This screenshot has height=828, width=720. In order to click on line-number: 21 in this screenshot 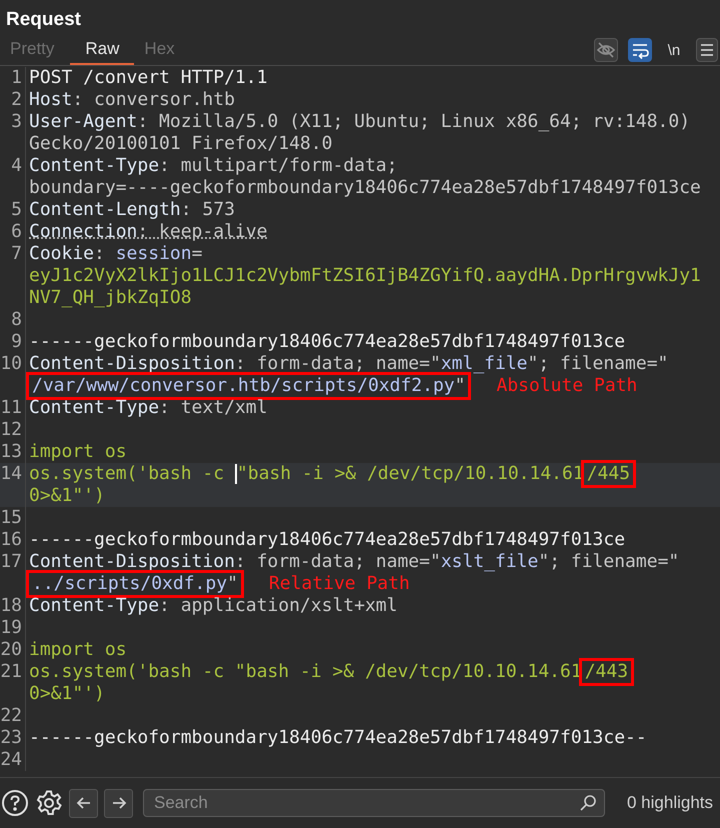, I will do `click(13, 683)`.